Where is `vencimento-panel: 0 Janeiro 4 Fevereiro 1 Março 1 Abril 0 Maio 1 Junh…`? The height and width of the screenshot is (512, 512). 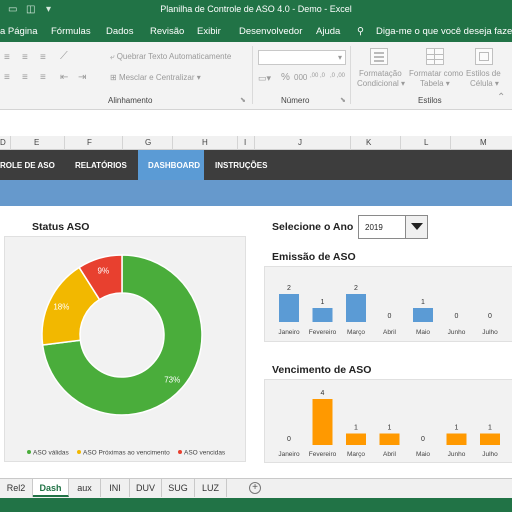 vencimento-panel: 0 Janeiro 4 Fevereiro 1 Março 1 Abril 0 Maio 1 Junh… is located at coordinates (388, 421).